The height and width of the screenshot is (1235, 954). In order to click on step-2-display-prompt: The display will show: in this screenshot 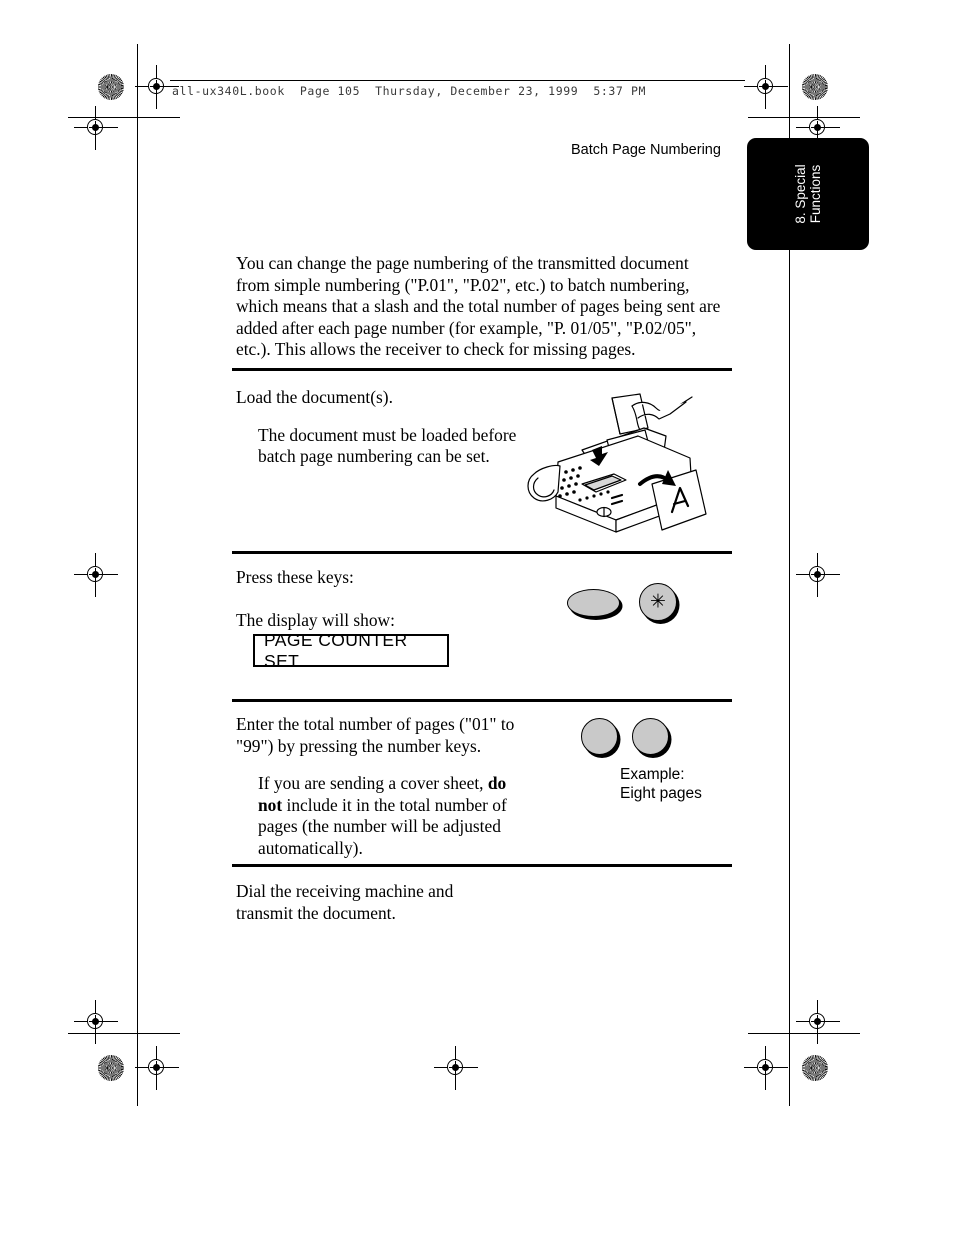, I will do `click(315, 619)`.